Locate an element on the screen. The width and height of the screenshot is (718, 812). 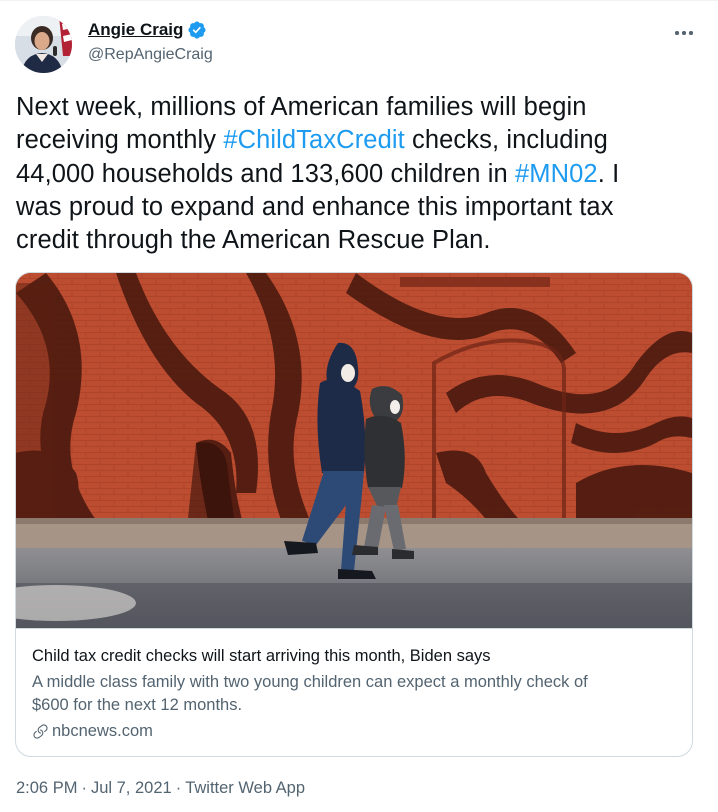
tweet-time: 2:06 PM is located at coordinates (47, 788).